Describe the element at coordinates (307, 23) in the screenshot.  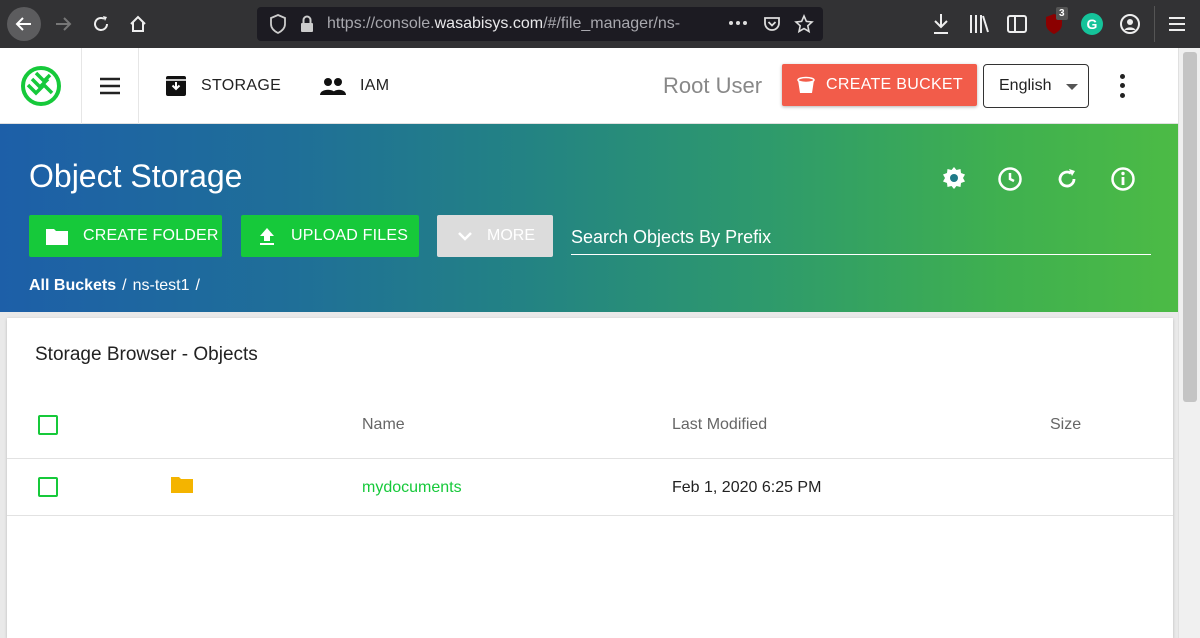
I see `lock-icon` at that location.